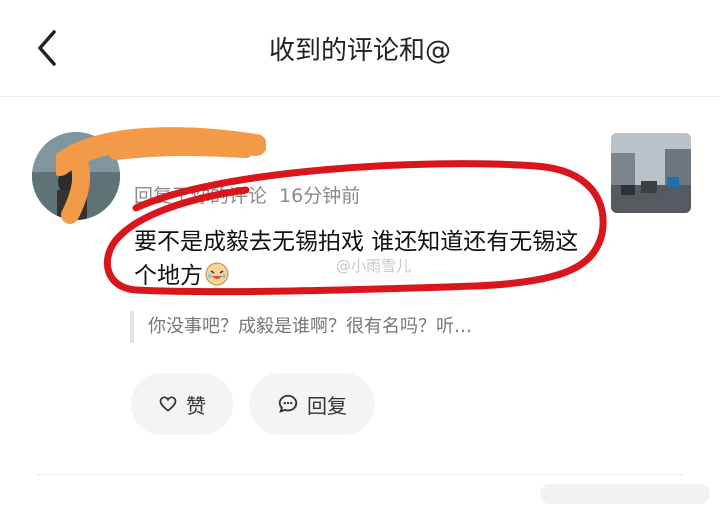 The height and width of the screenshot is (508, 720). Describe the element at coordinates (360, 96) in the screenshot. I see `header-divider` at that location.